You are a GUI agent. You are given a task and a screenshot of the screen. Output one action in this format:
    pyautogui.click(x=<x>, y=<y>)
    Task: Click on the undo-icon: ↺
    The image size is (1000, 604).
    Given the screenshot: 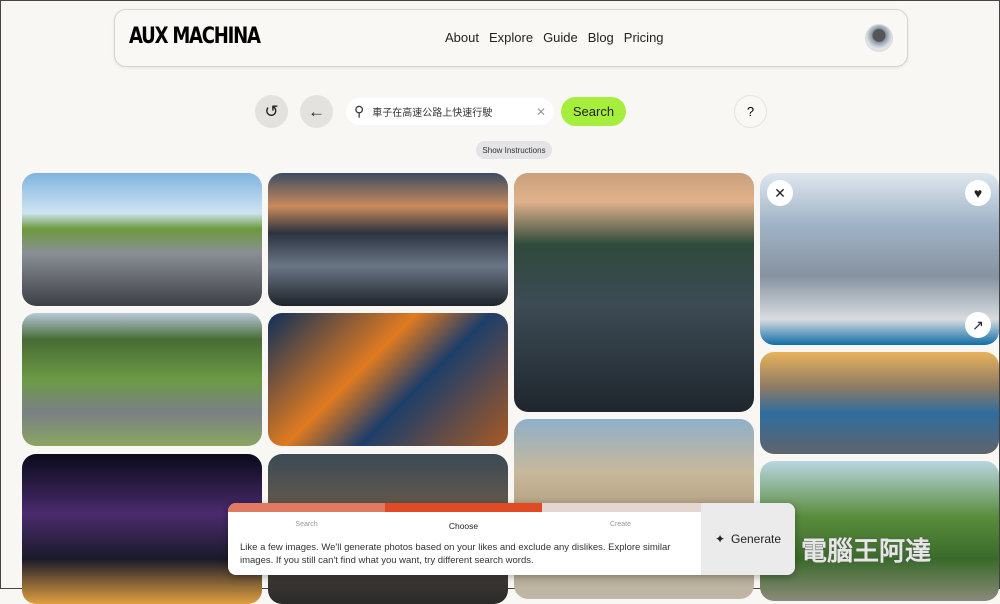 What is the action you would take?
    pyautogui.click(x=271, y=111)
    